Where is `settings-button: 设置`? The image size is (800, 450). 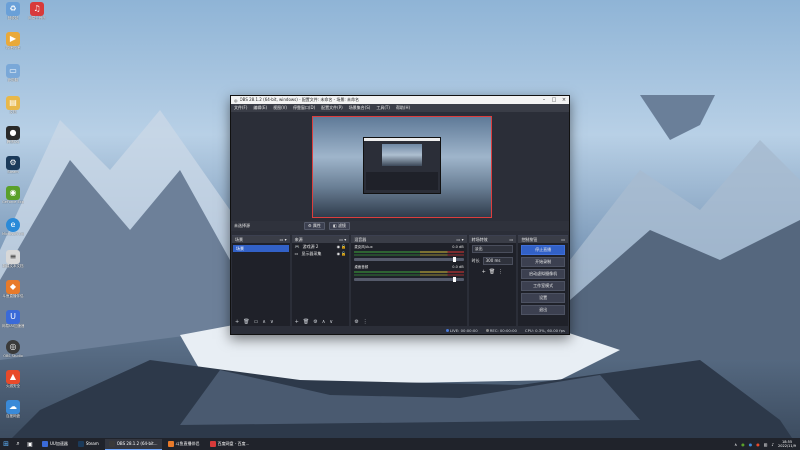 settings-button: 设置 is located at coordinates (543, 298).